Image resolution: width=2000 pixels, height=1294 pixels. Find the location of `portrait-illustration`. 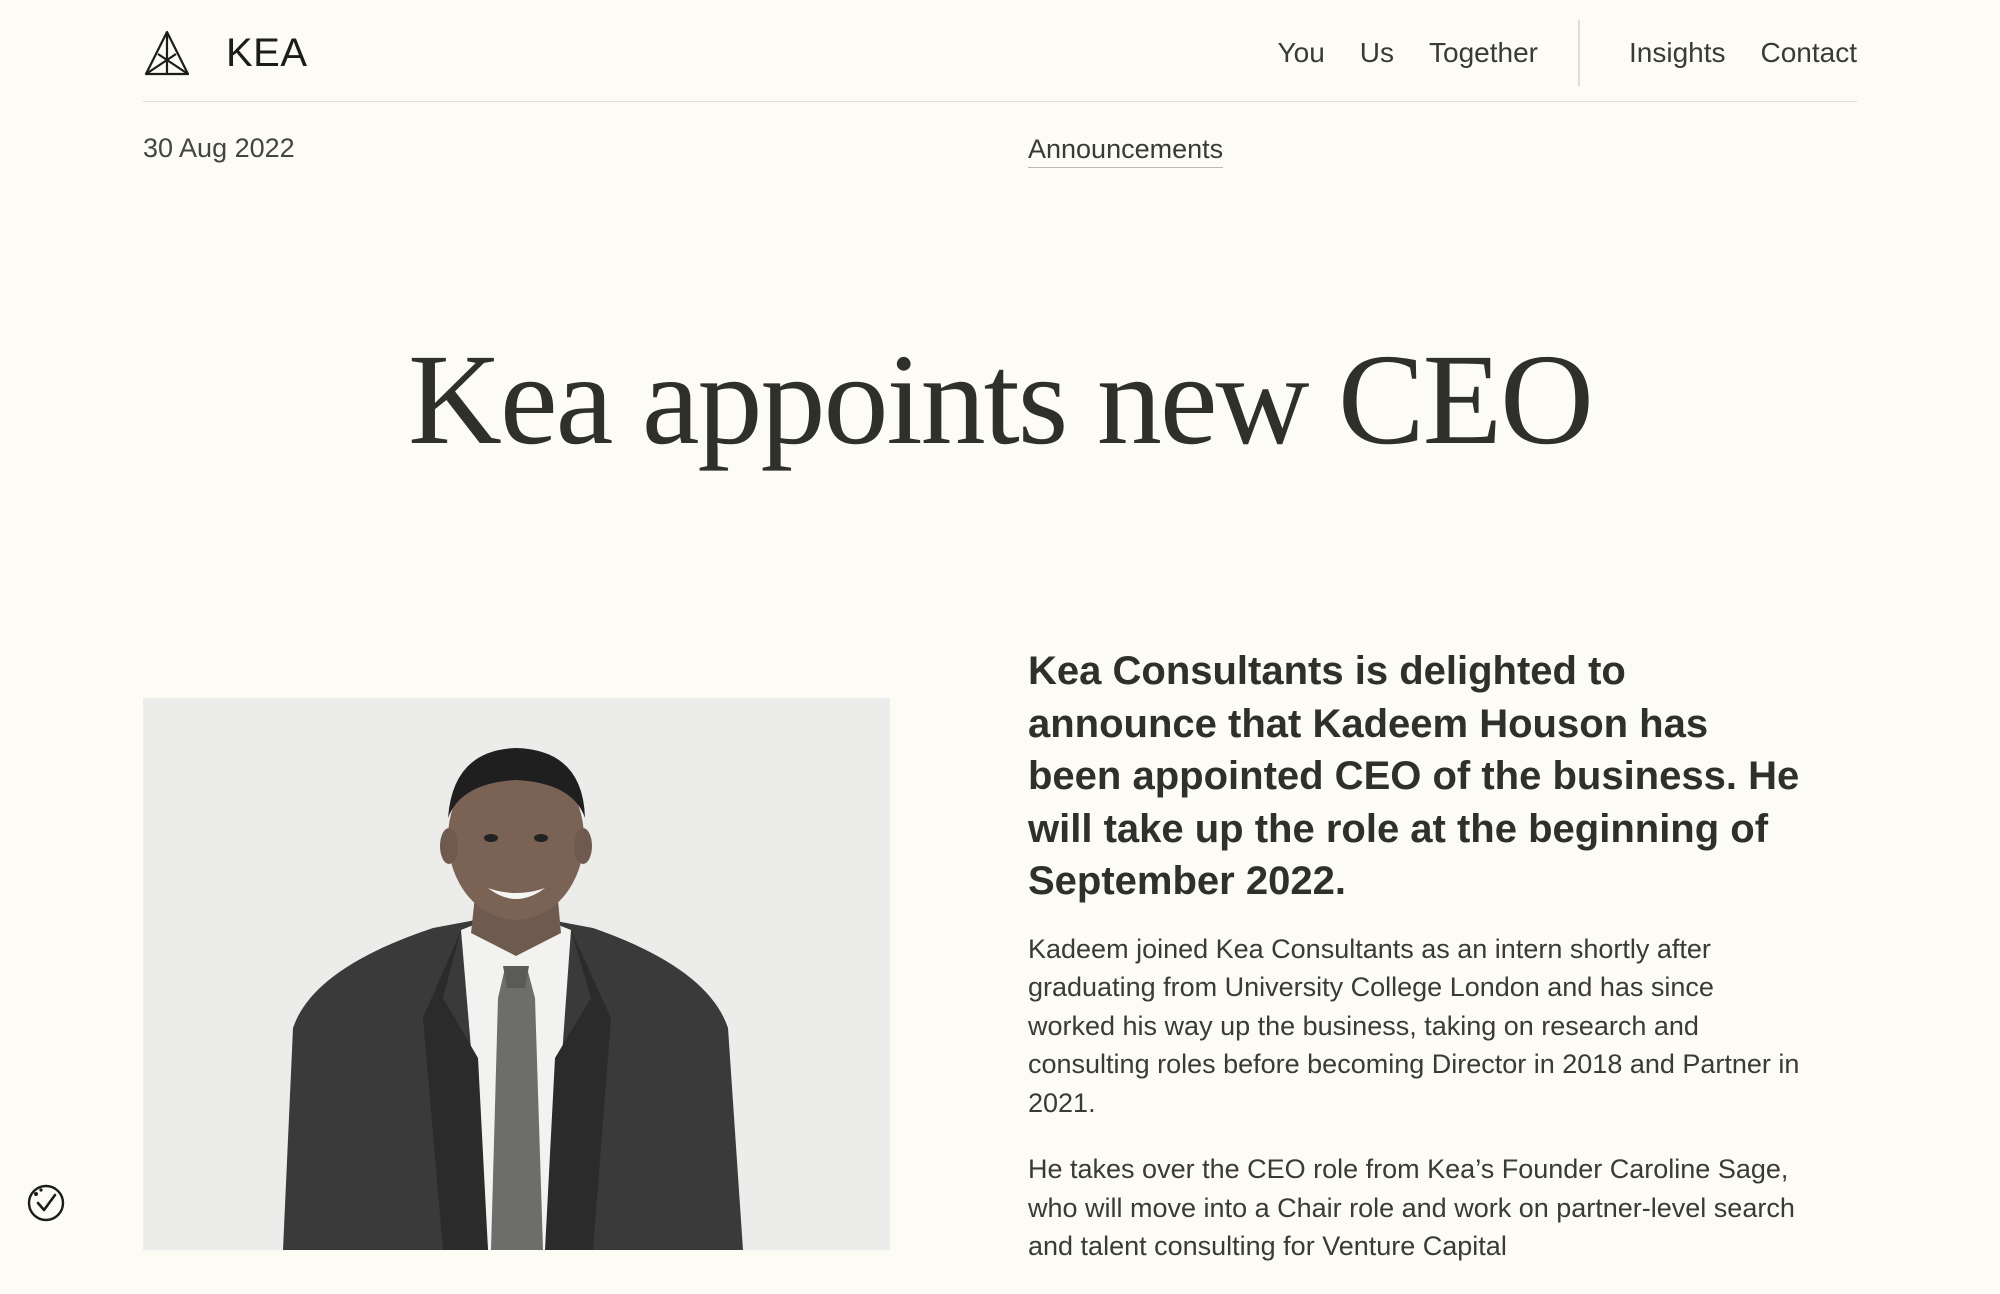

portrait-illustration is located at coordinates (513, 999).